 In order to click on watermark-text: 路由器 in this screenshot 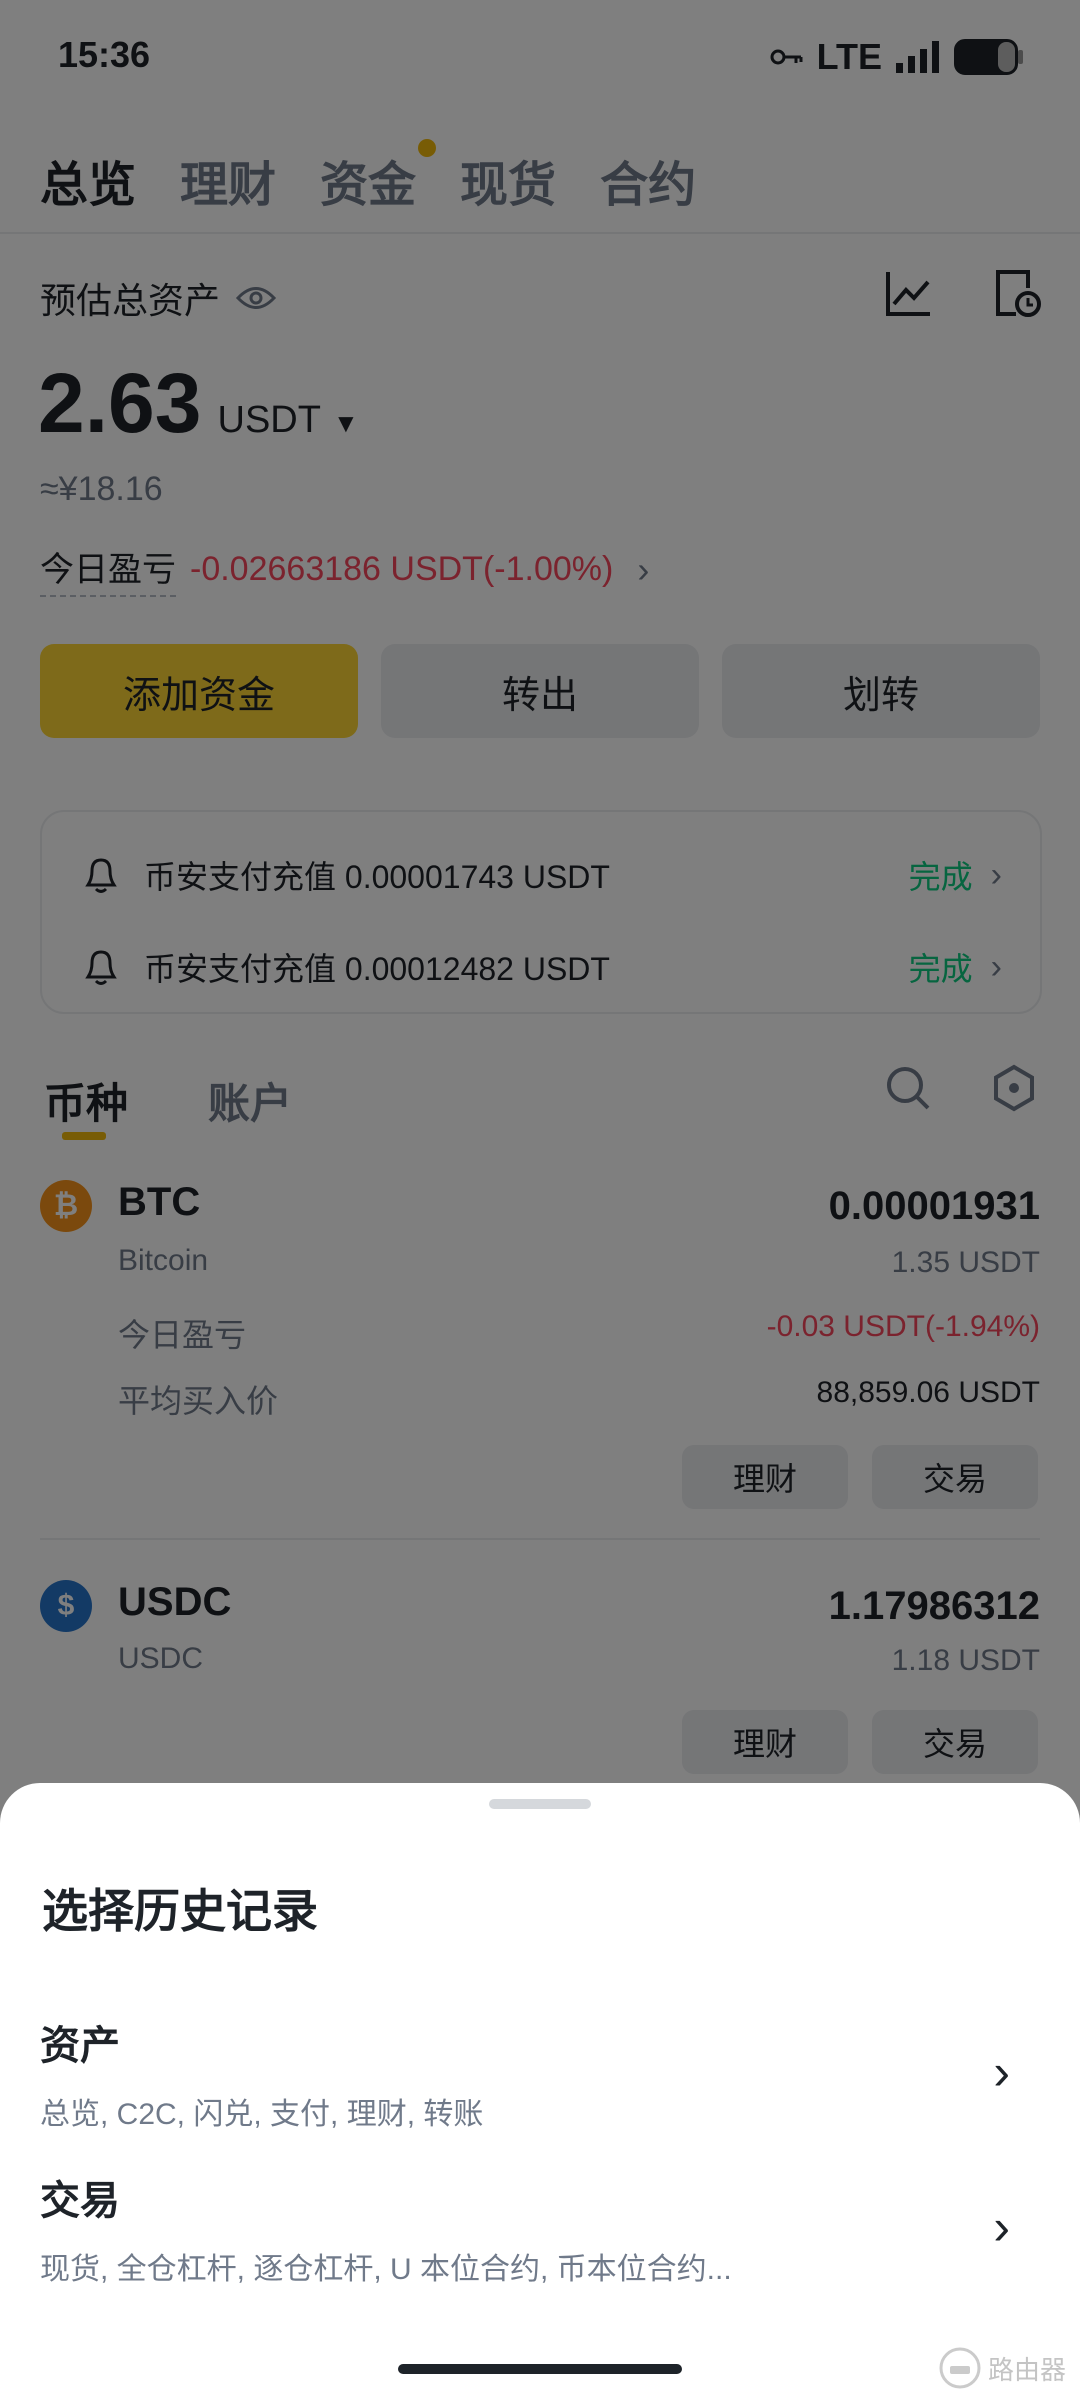, I will do `click(1026, 2369)`.